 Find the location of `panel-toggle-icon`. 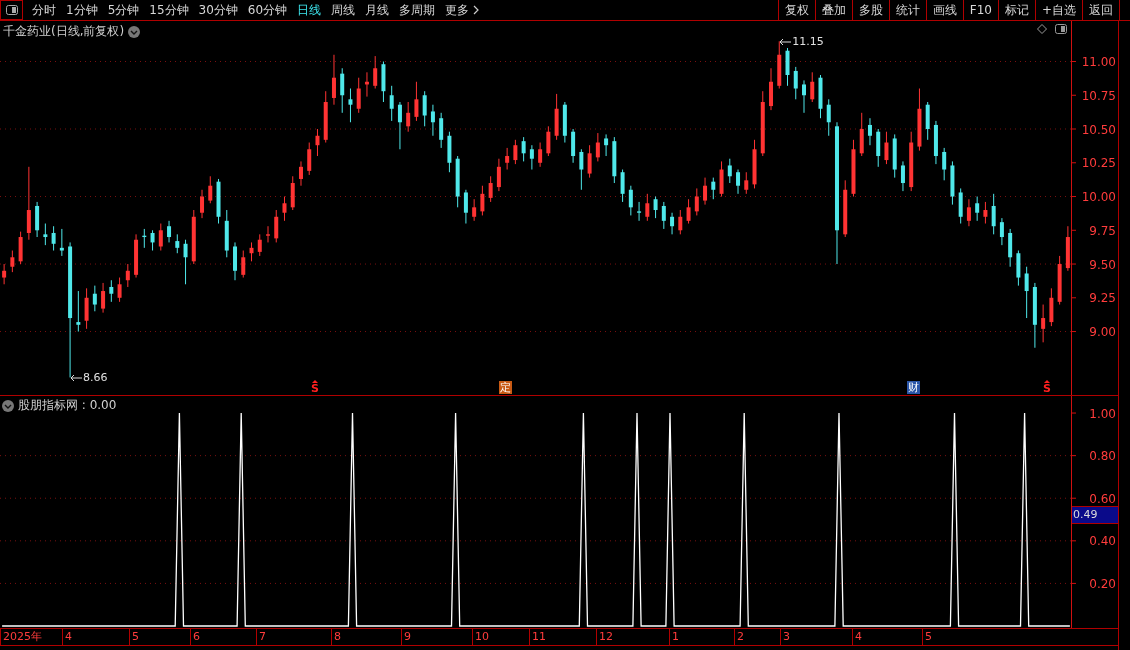

panel-toggle-icon is located at coordinates (1061, 29).